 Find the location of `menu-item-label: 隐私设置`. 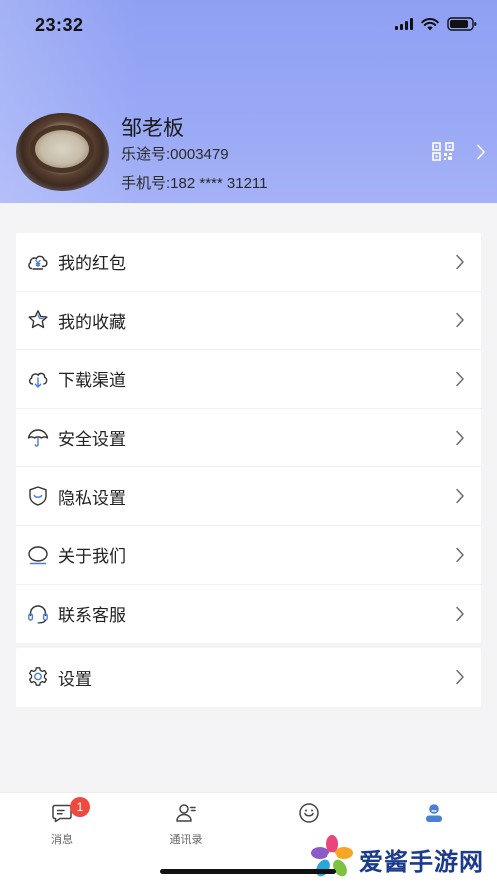

menu-item-label: 隐私设置 is located at coordinates (92, 498).